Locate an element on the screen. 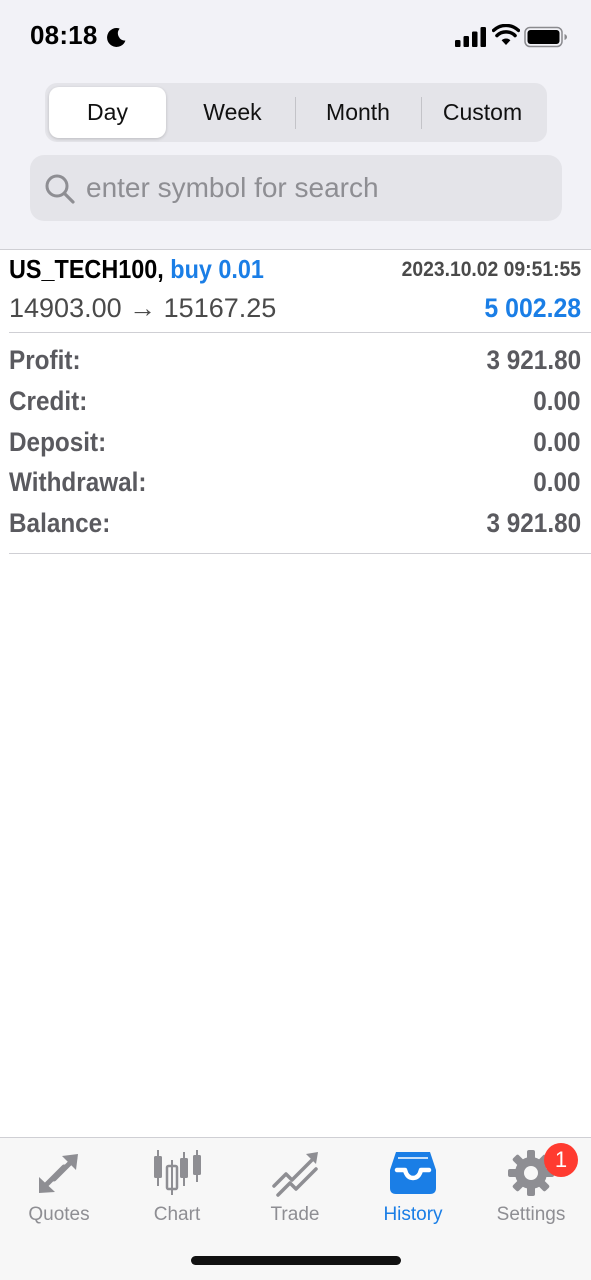 The height and width of the screenshot is (1280, 591). search-icon is located at coordinates (60, 189).